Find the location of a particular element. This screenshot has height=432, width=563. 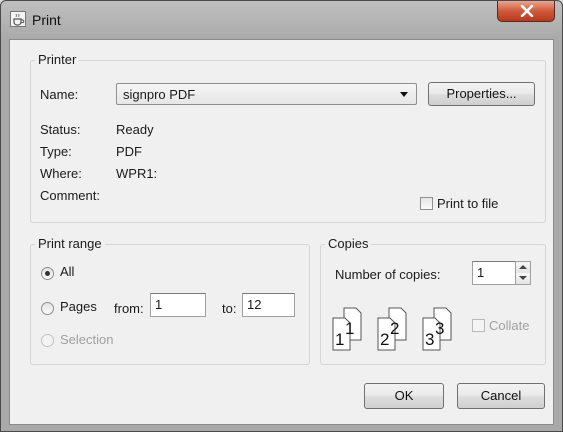

all-label: All is located at coordinates (67, 271).